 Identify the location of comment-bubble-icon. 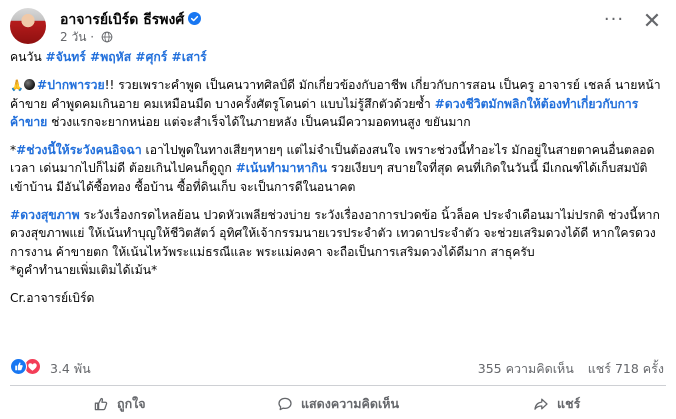
(285, 404).